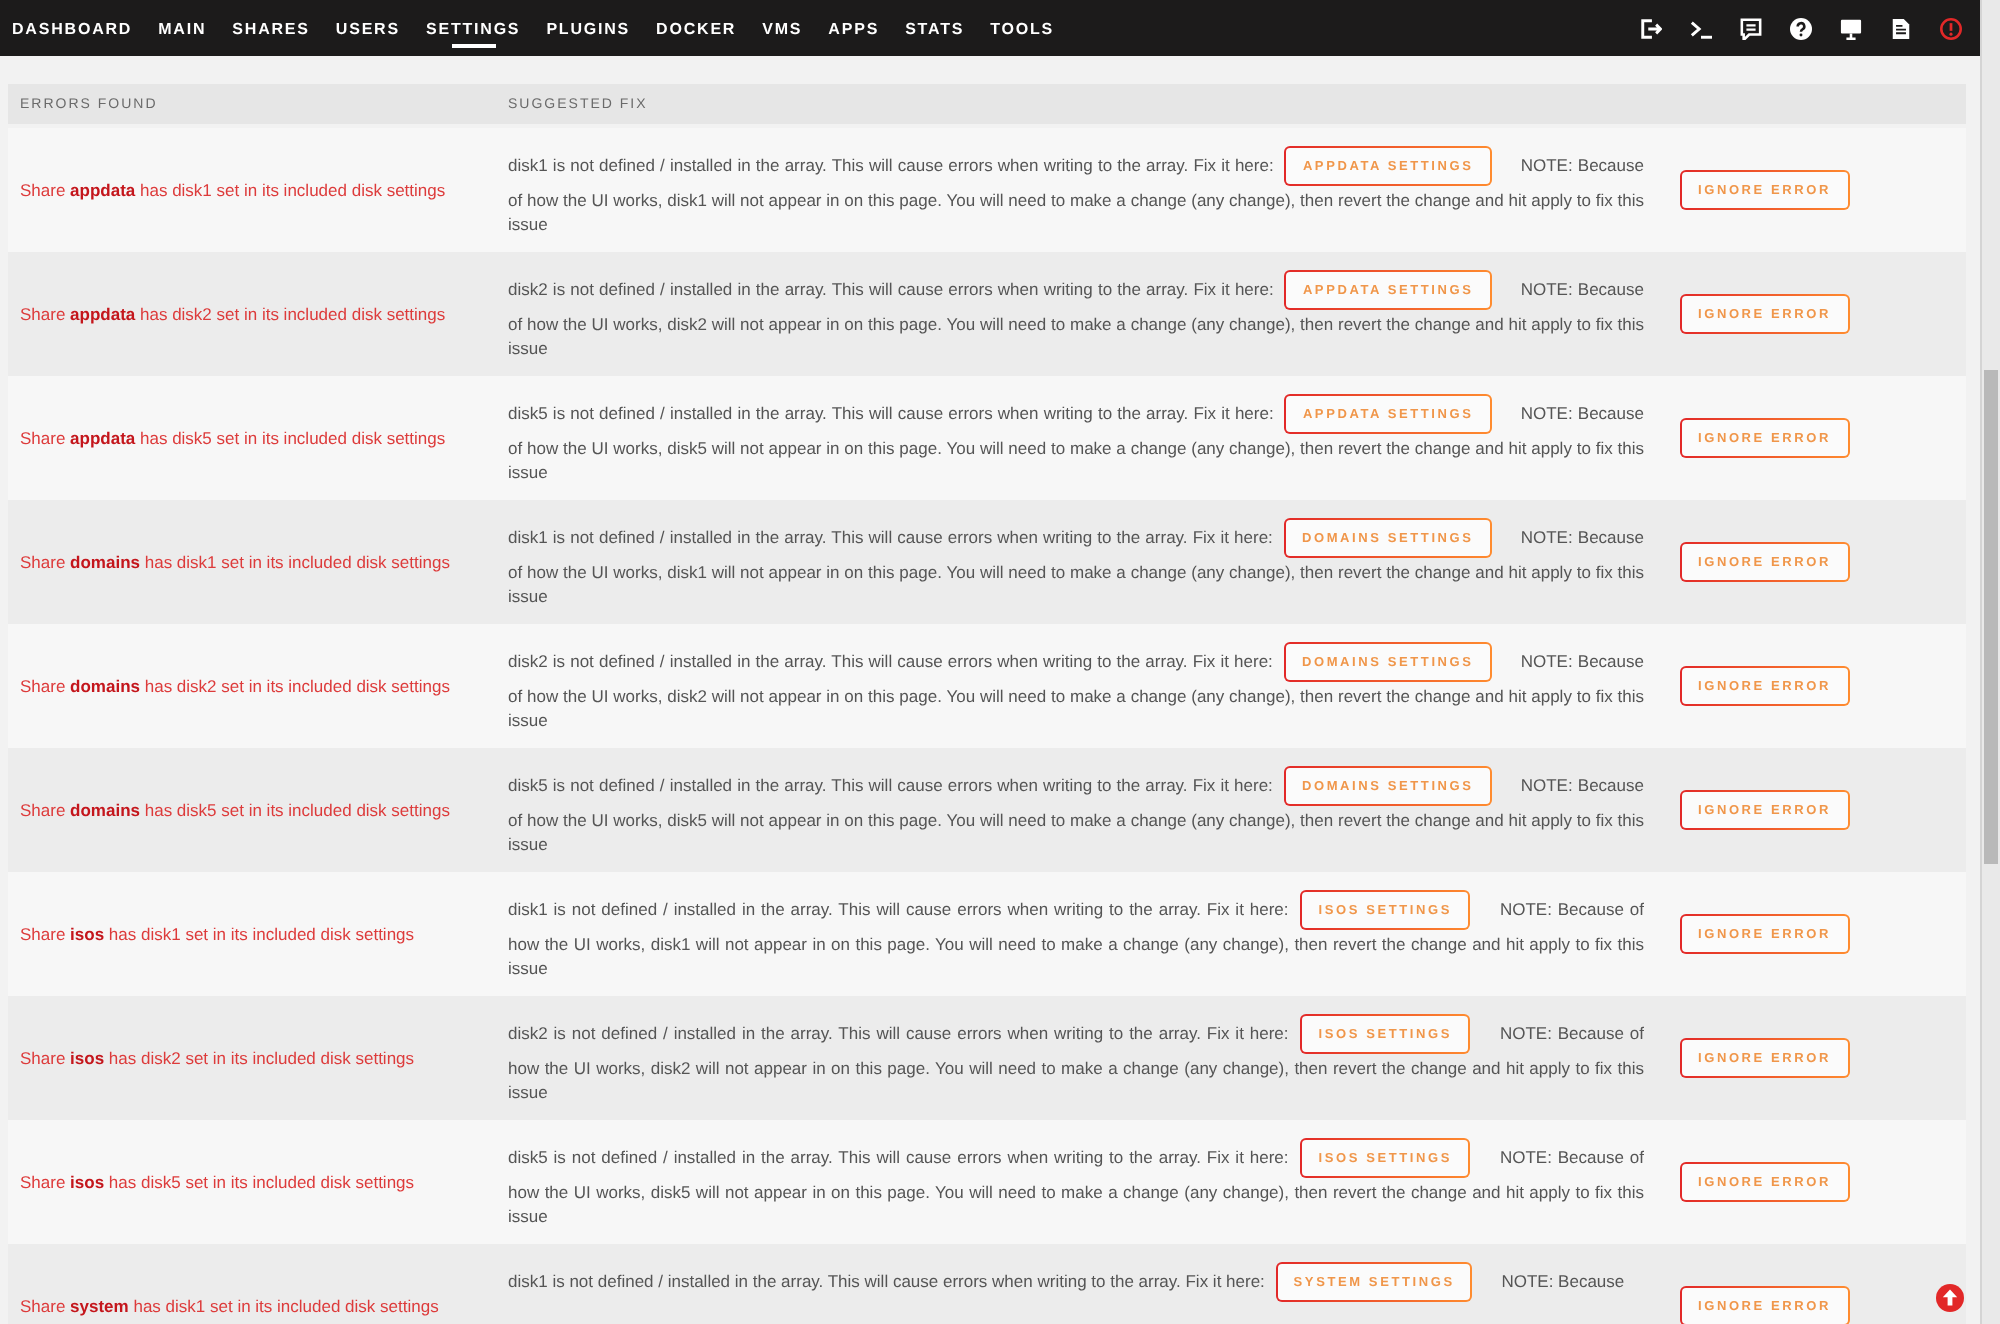 This screenshot has width=2000, height=1324. Describe the element at coordinates (588, 28) in the screenshot. I see `nav-tab: PLUGINS` at that location.